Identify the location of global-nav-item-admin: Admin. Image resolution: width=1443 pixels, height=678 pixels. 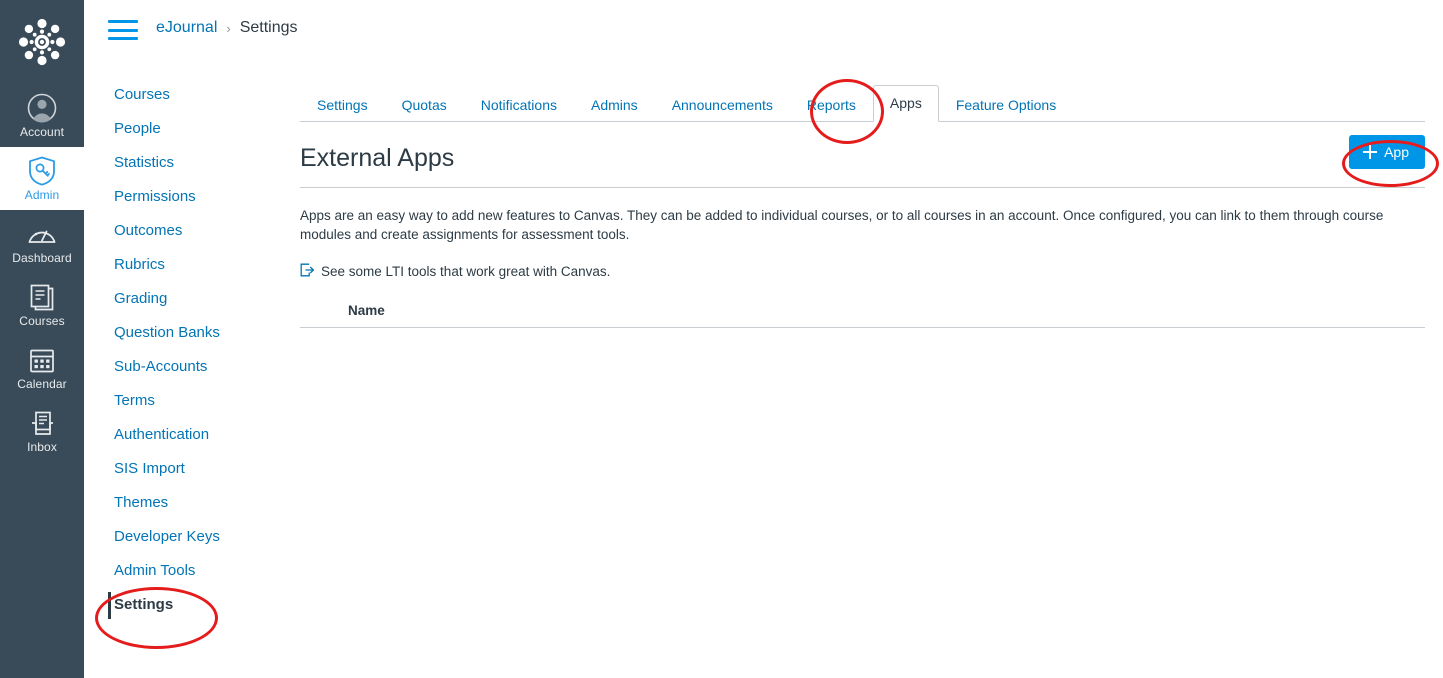
(42, 178).